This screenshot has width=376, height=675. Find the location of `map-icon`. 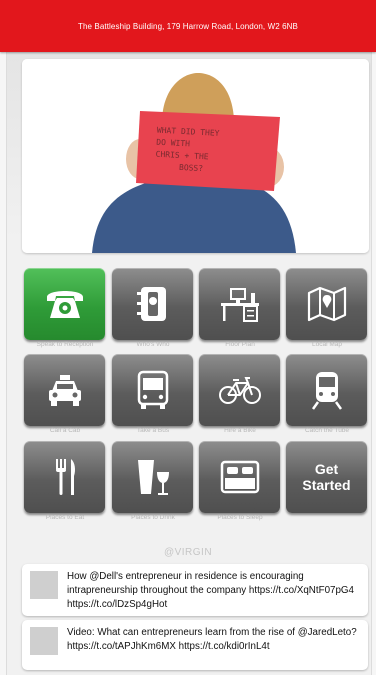

map-icon is located at coordinates (326, 304).